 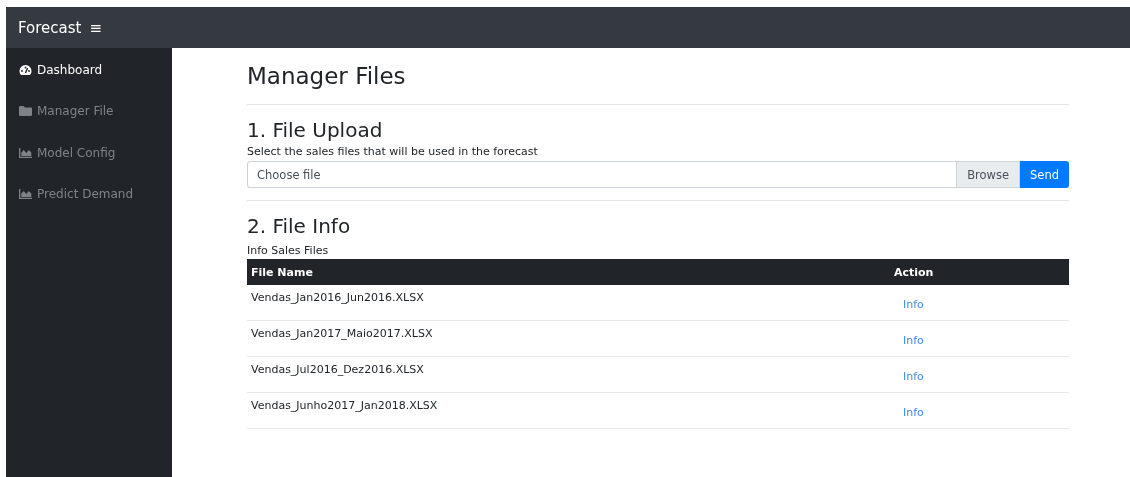 What do you see at coordinates (299, 226) in the screenshot?
I see `section-heading: 2. File Info` at bounding box center [299, 226].